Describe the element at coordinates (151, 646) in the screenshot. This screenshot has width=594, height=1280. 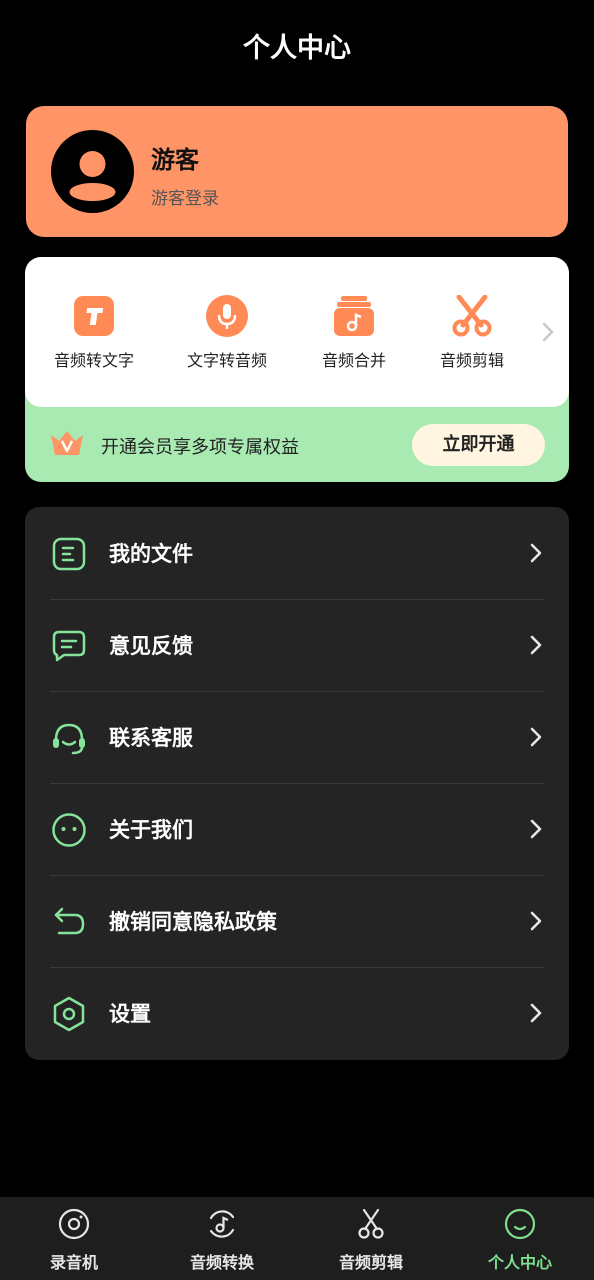
I see `menu-item-label: 意见反馈` at that location.